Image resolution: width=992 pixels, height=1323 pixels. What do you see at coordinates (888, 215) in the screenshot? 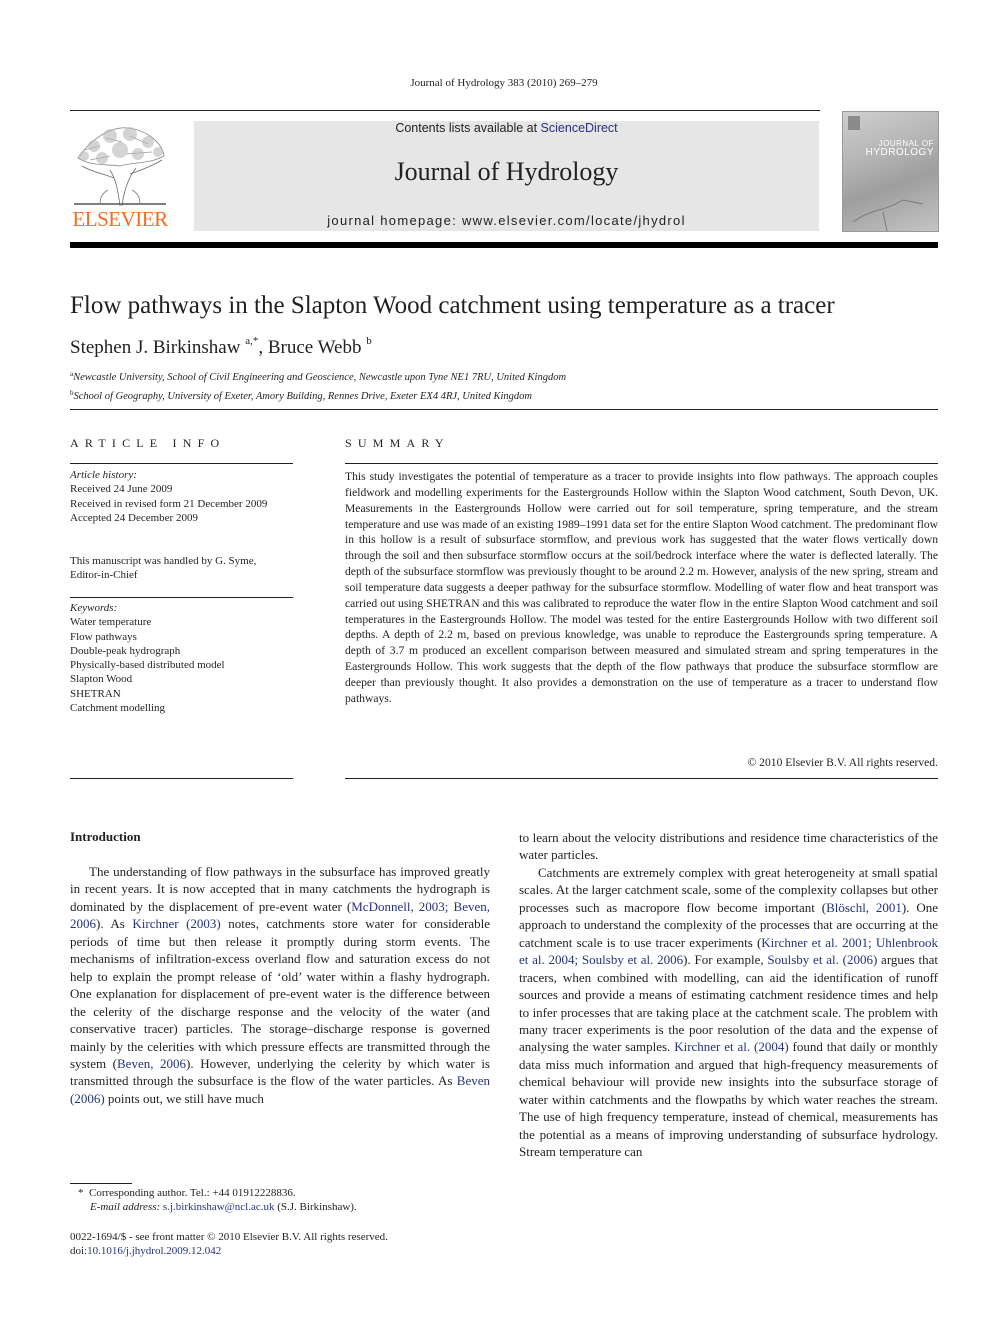
I see `cover-crack-pattern-icon` at bounding box center [888, 215].